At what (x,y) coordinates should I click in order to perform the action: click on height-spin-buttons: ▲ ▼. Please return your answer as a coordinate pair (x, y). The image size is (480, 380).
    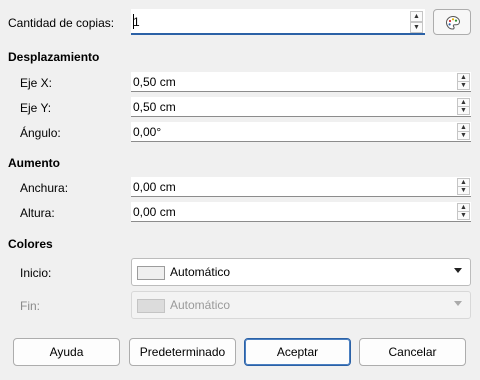
    Looking at the image, I should click on (463, 211).